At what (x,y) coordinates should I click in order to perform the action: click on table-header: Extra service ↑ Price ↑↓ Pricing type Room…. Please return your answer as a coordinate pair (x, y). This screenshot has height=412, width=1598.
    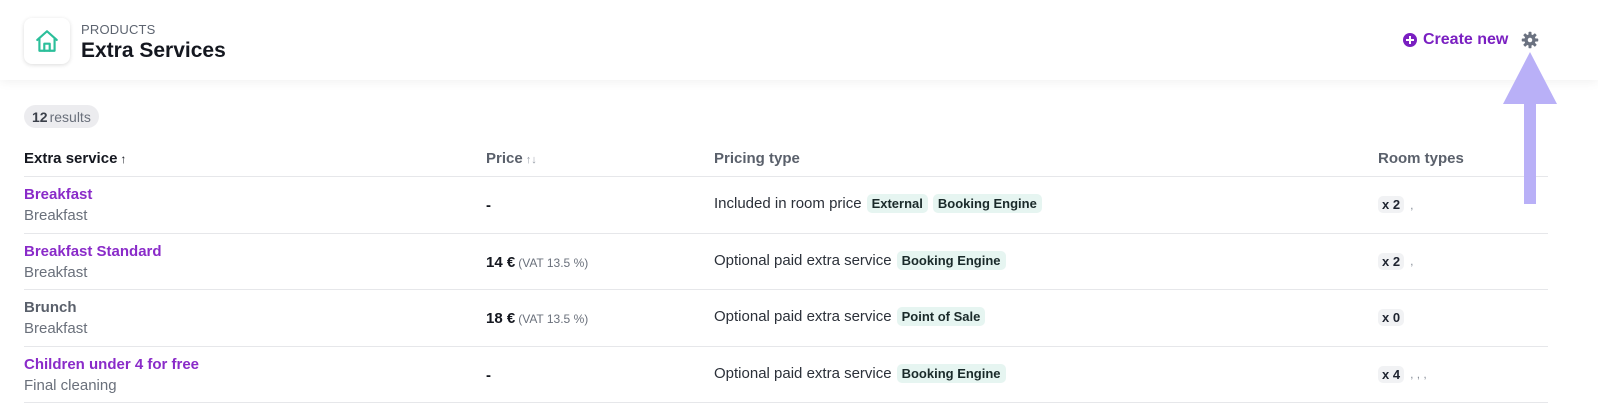
    Looking at the image, I should click on (786, 158).